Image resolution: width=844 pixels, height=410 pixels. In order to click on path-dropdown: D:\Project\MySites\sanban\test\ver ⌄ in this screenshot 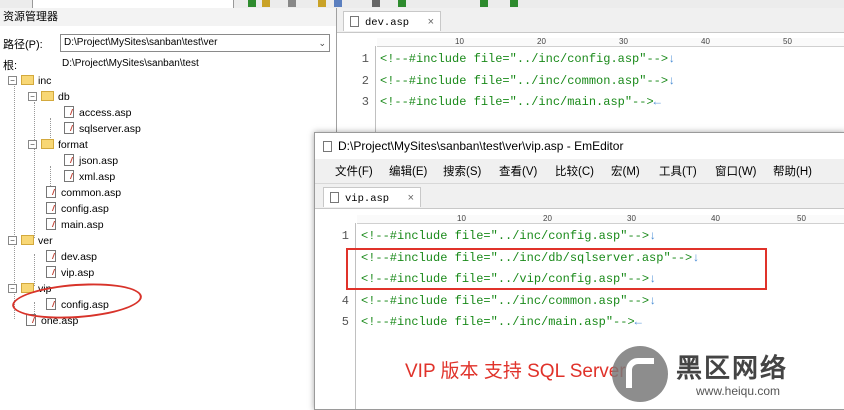, I will do `click(195, 43)`.